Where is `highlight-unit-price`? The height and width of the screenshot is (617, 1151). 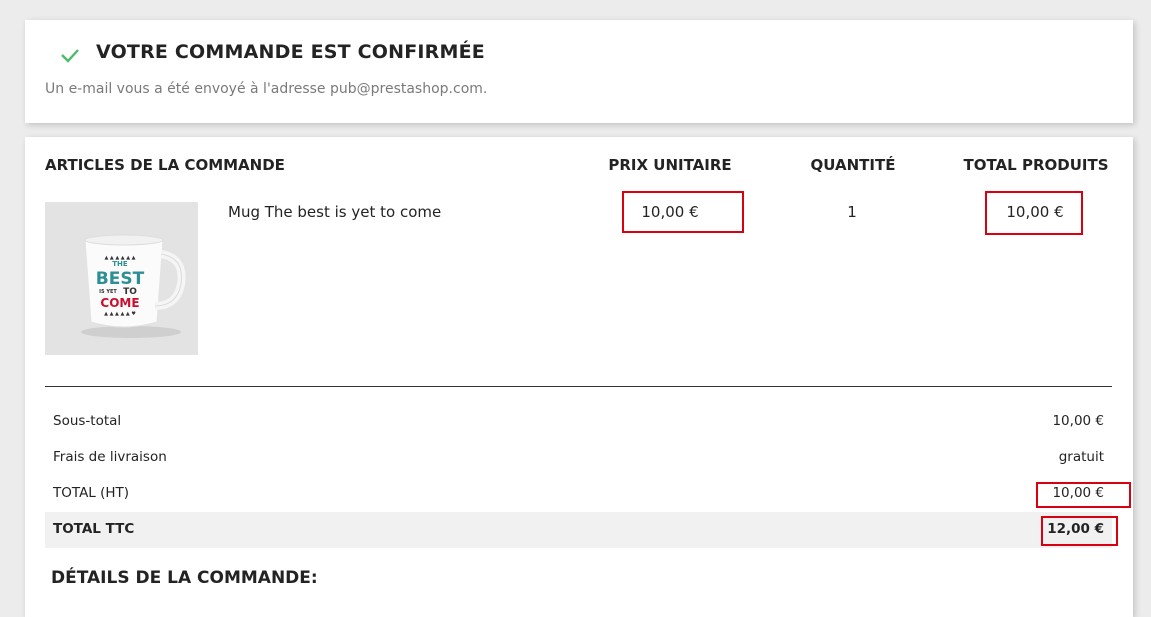
highlight-unit-price is located at coordinates (683, 212).